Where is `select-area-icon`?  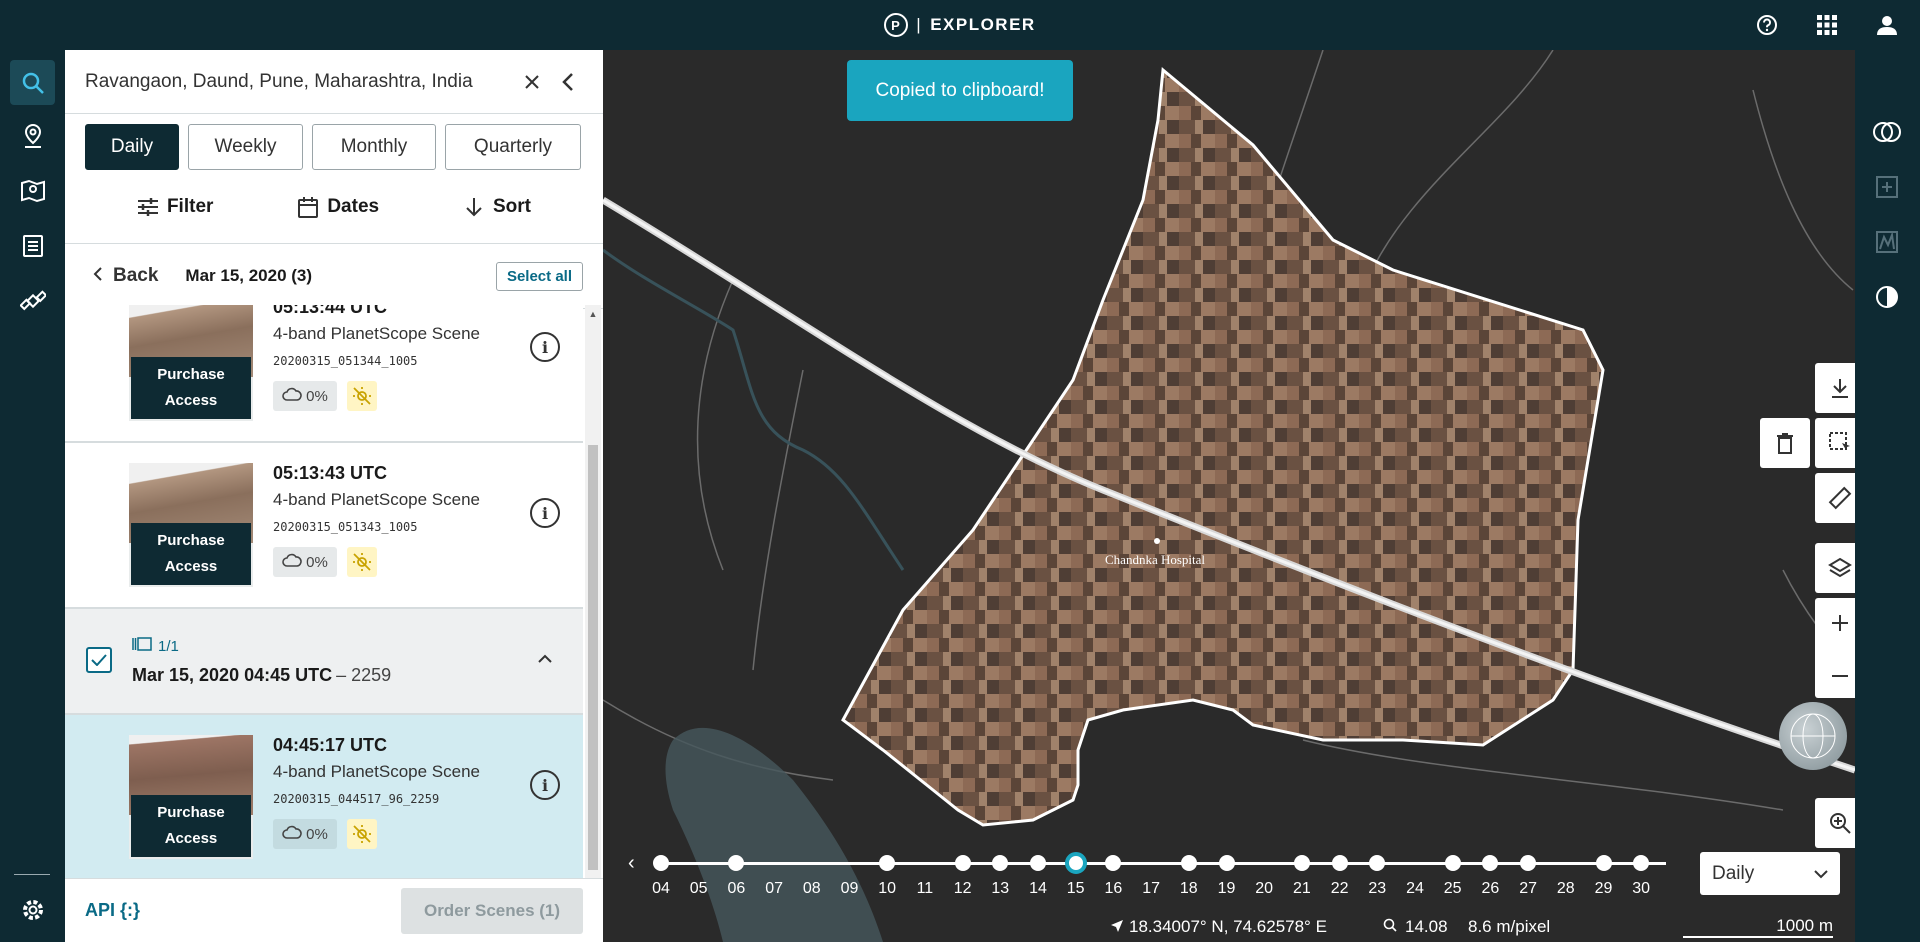
select-area-icon is located at coordinates (1835, 443).